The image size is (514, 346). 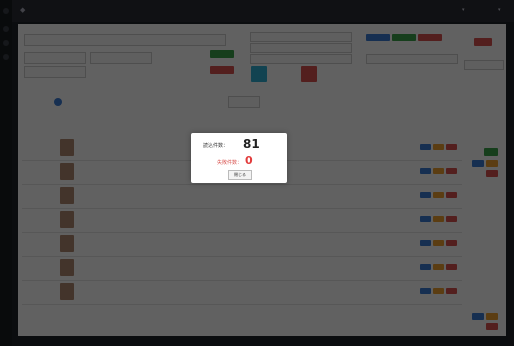 I want to click on success-count-label: 読込件数：, so click(x=216, y=146).